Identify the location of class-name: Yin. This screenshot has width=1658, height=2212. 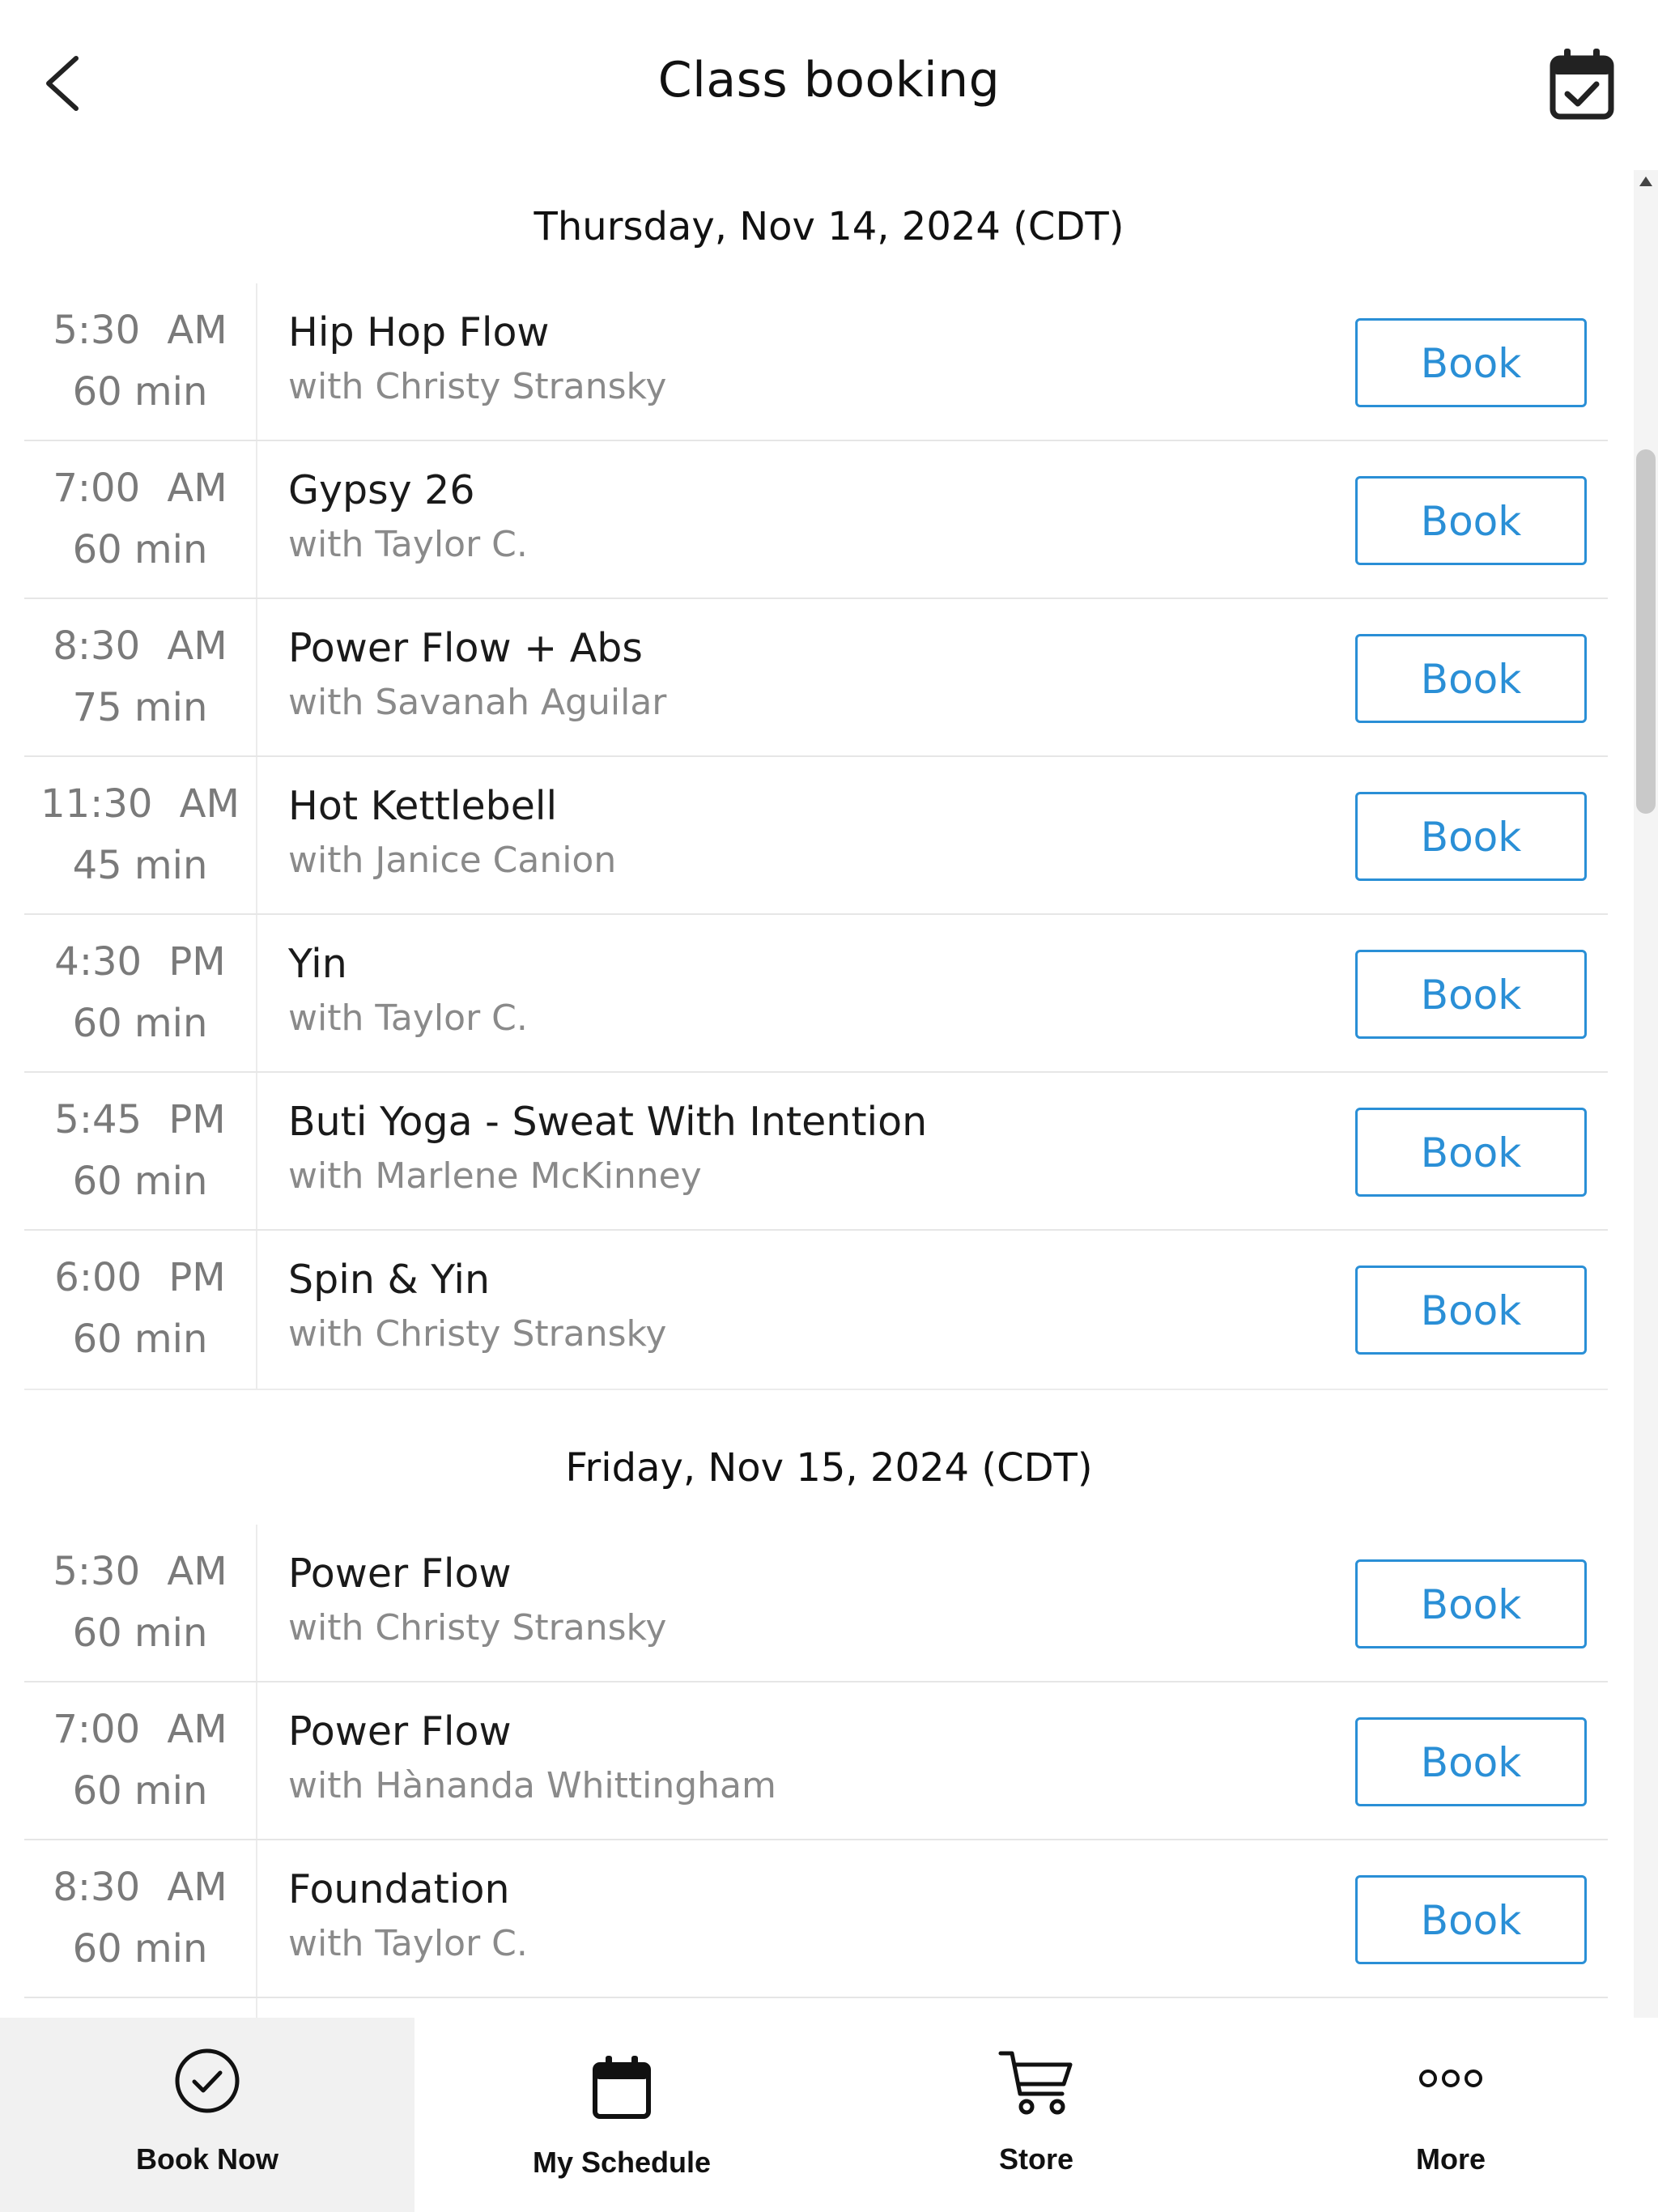
(317, 964).